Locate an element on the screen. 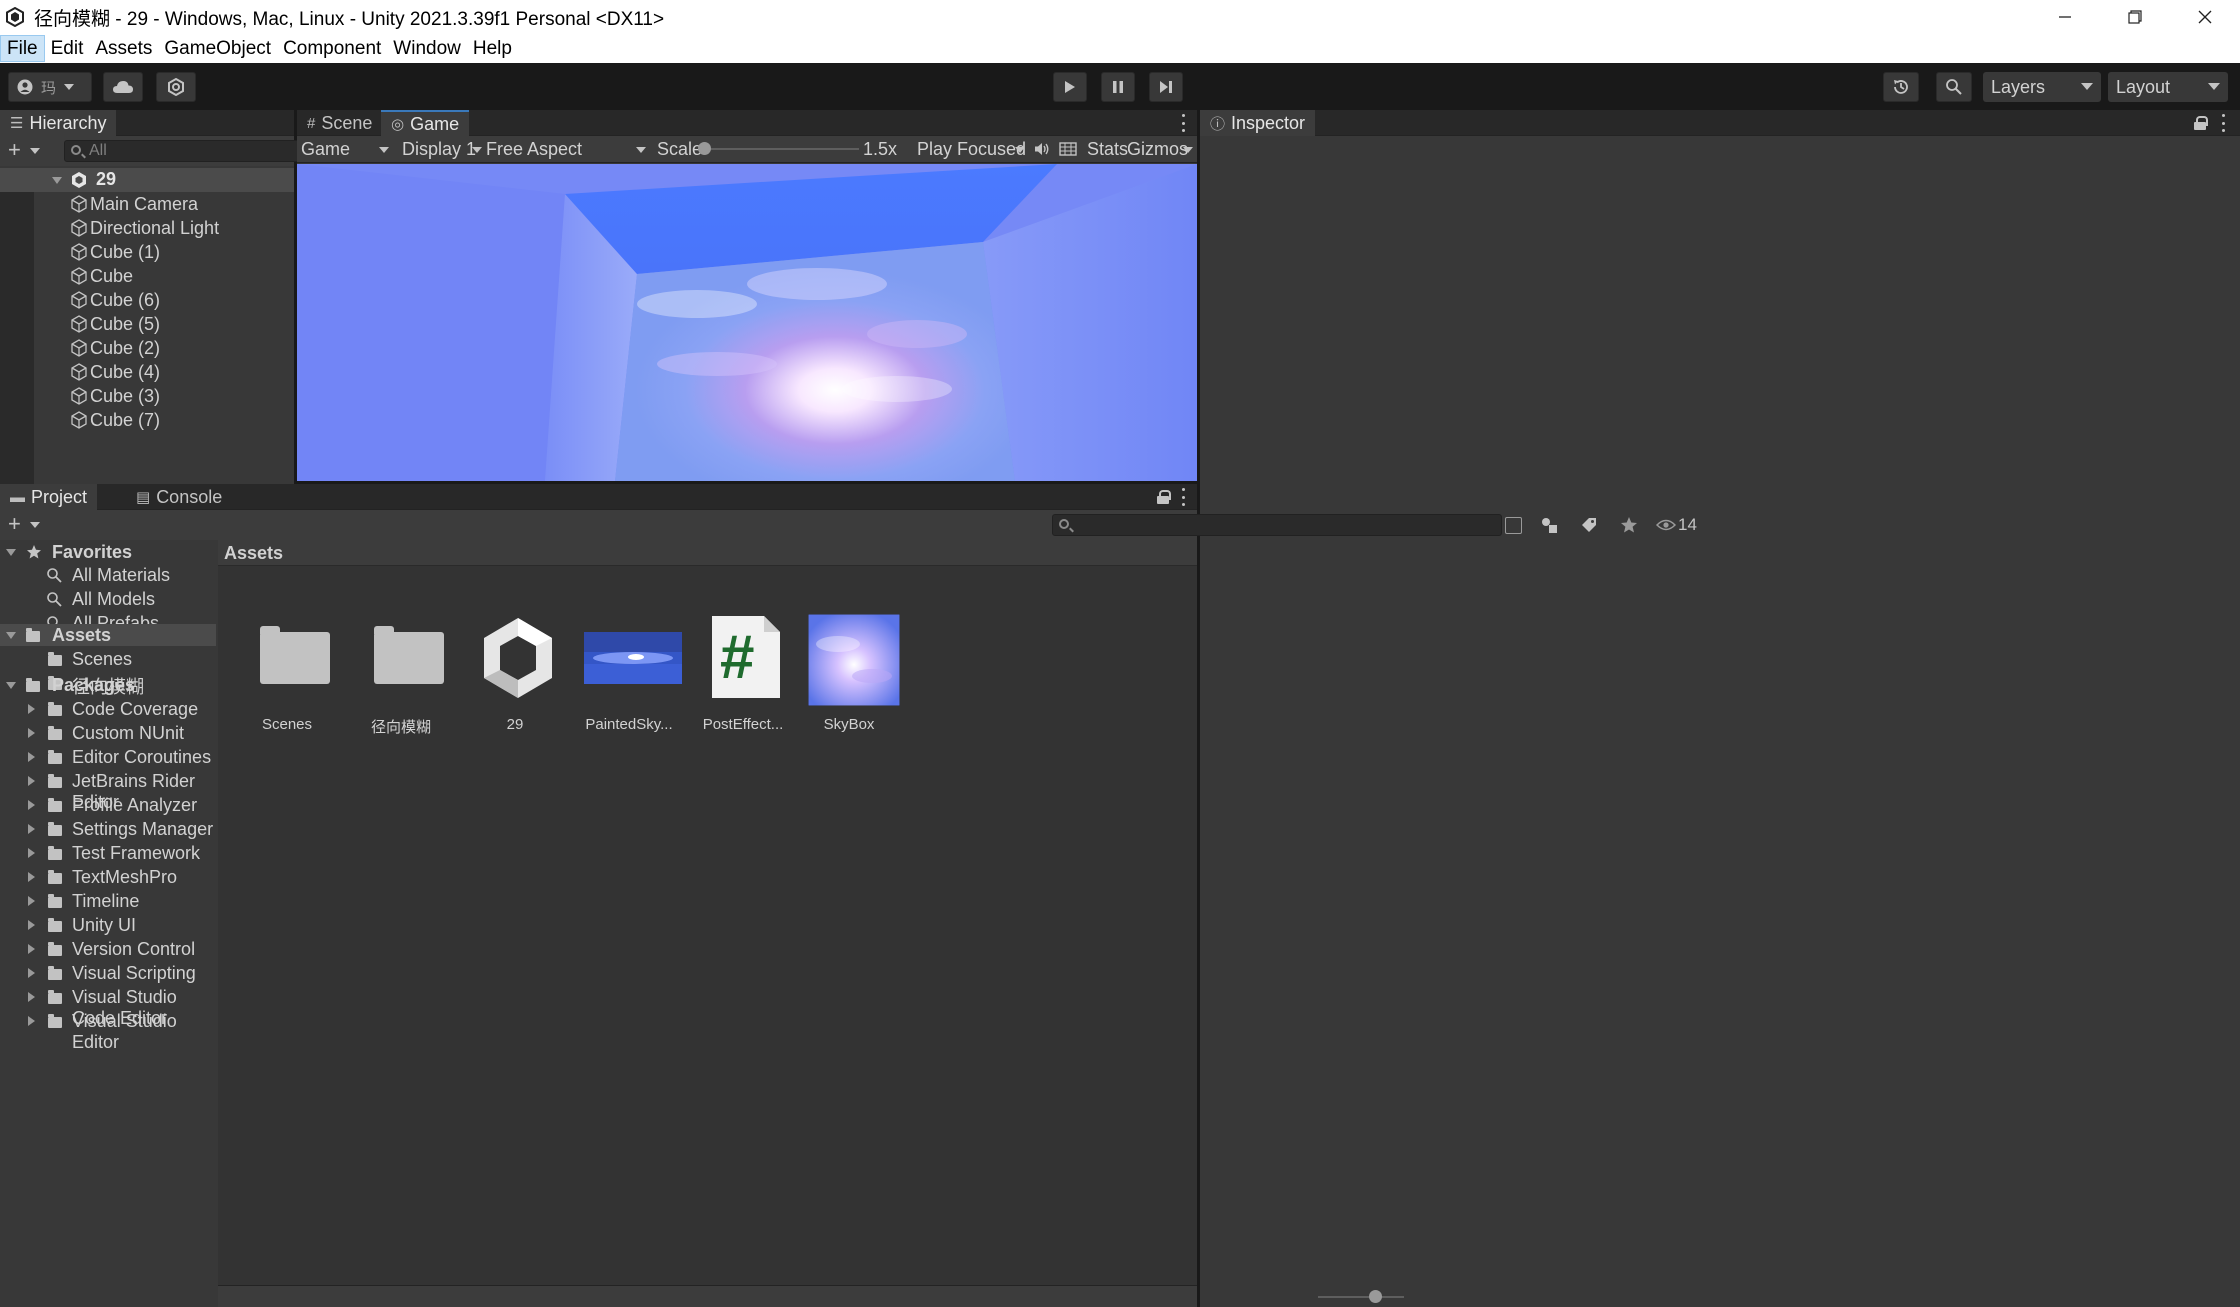  breadcrumb: Assets is located at coordinates (253, 553).